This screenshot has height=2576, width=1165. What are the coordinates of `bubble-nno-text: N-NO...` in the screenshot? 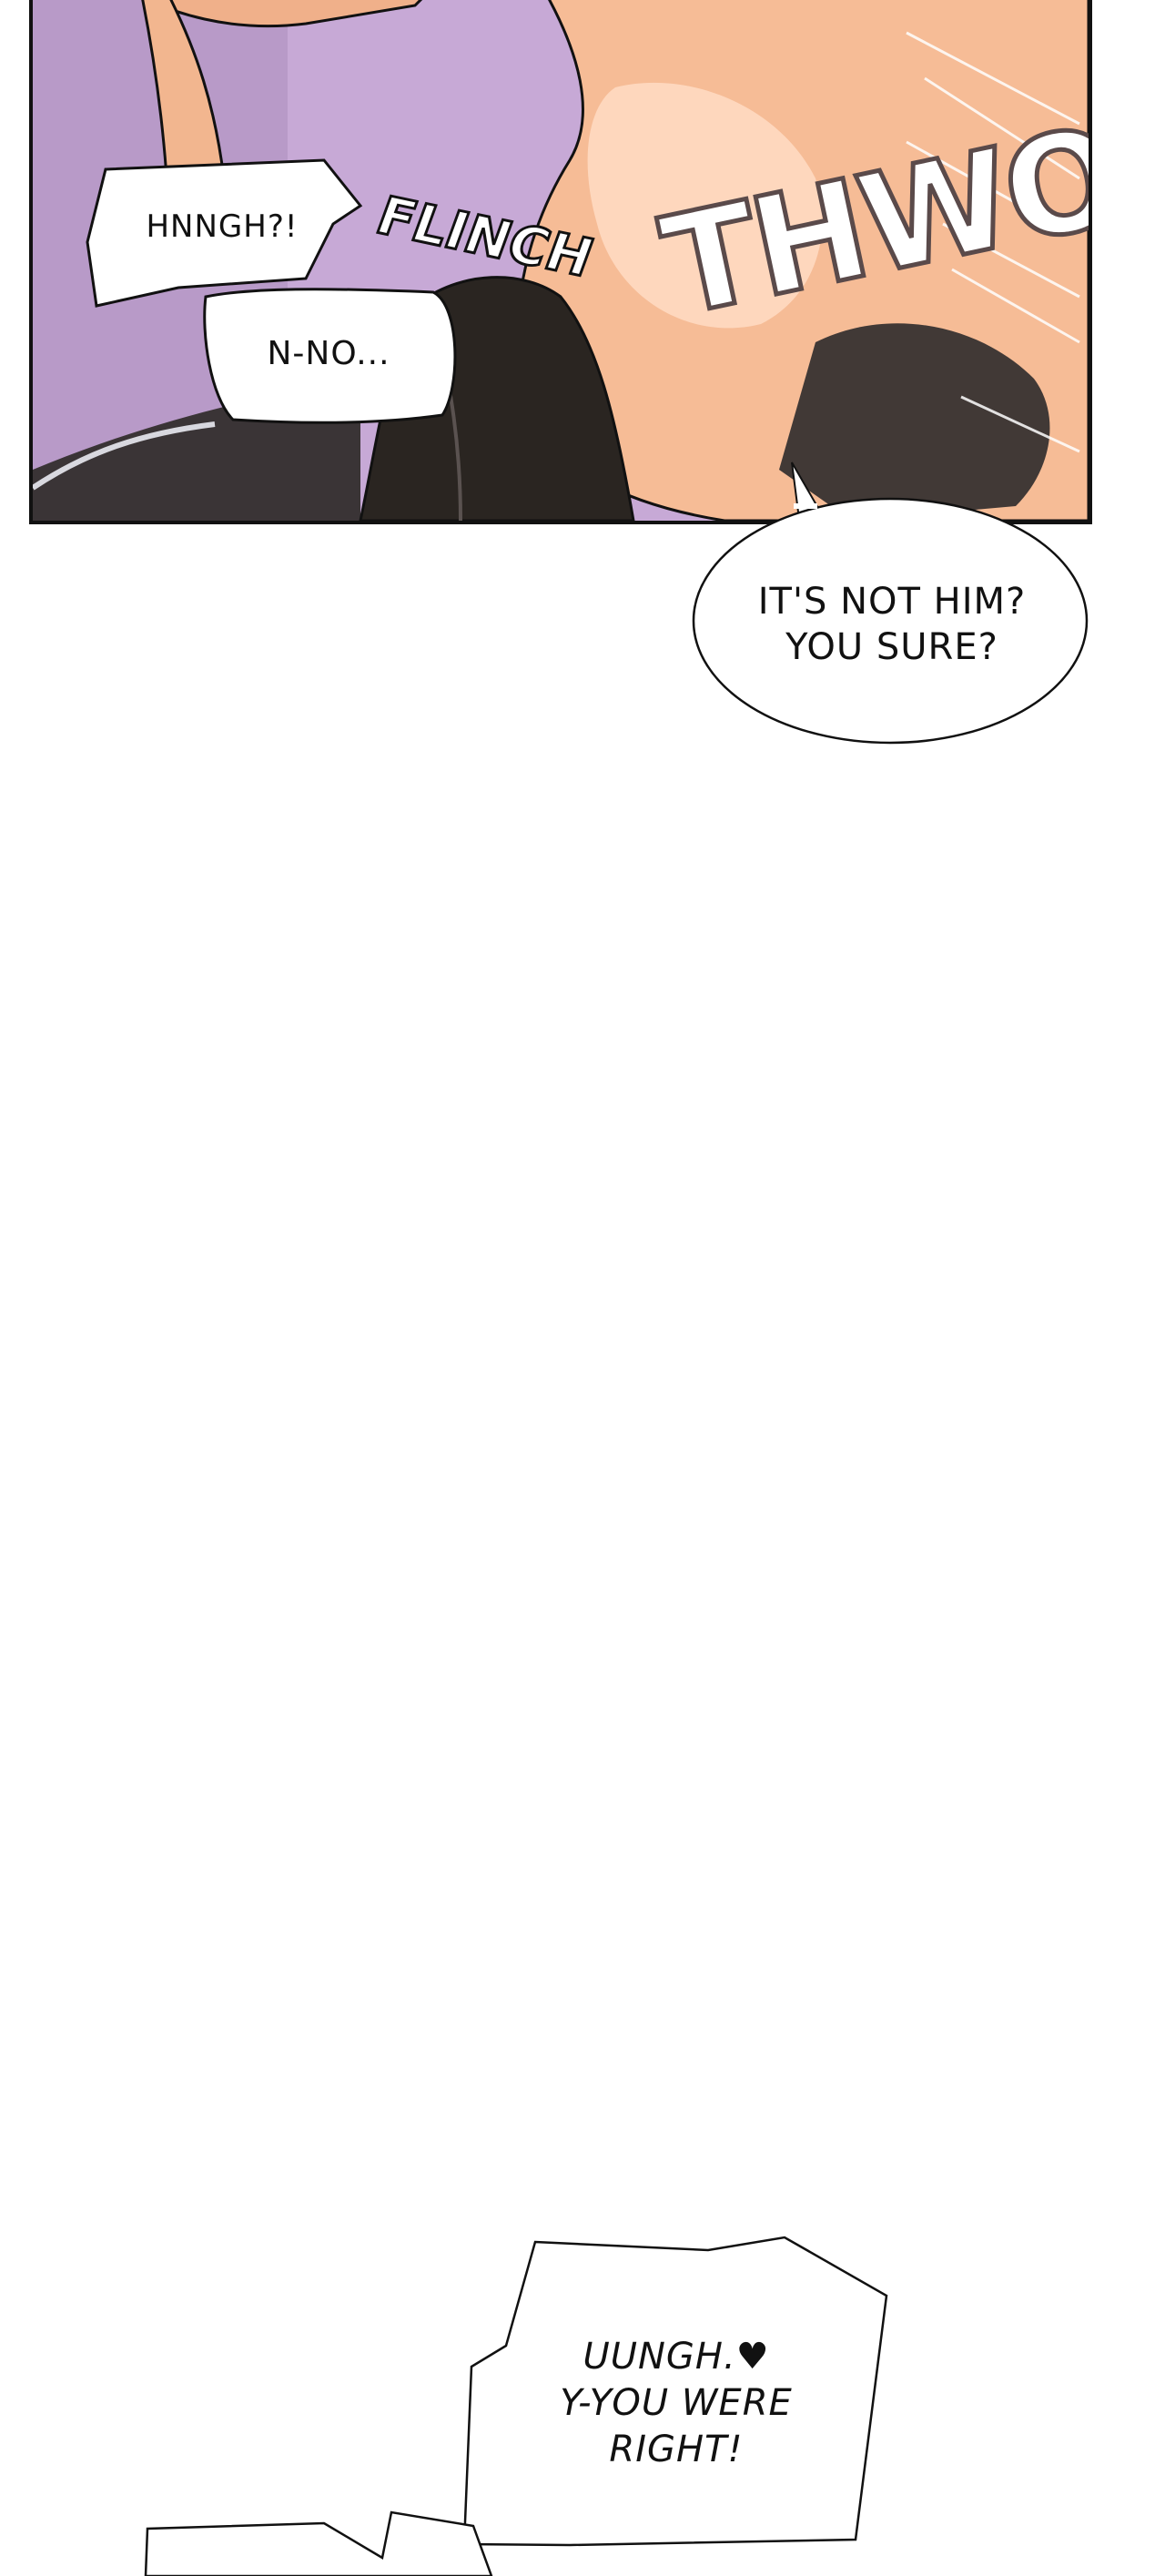 It's located at (328, 353).